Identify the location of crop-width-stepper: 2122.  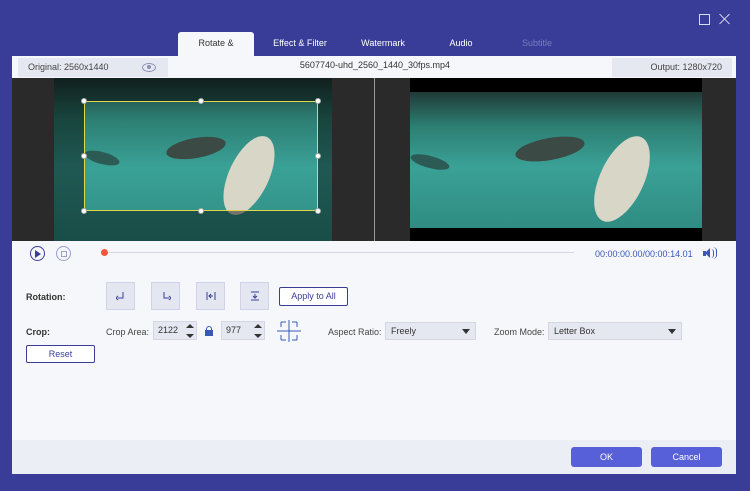
(175, 330).